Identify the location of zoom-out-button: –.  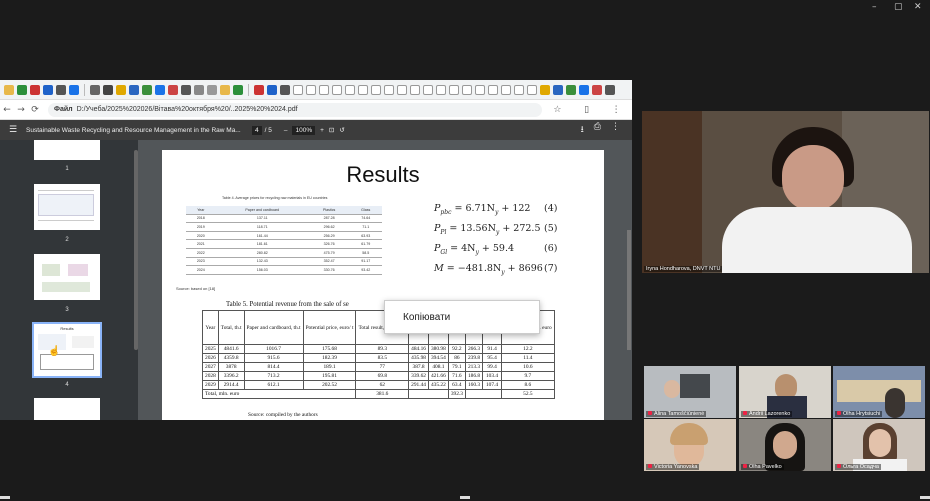
(286, 130).